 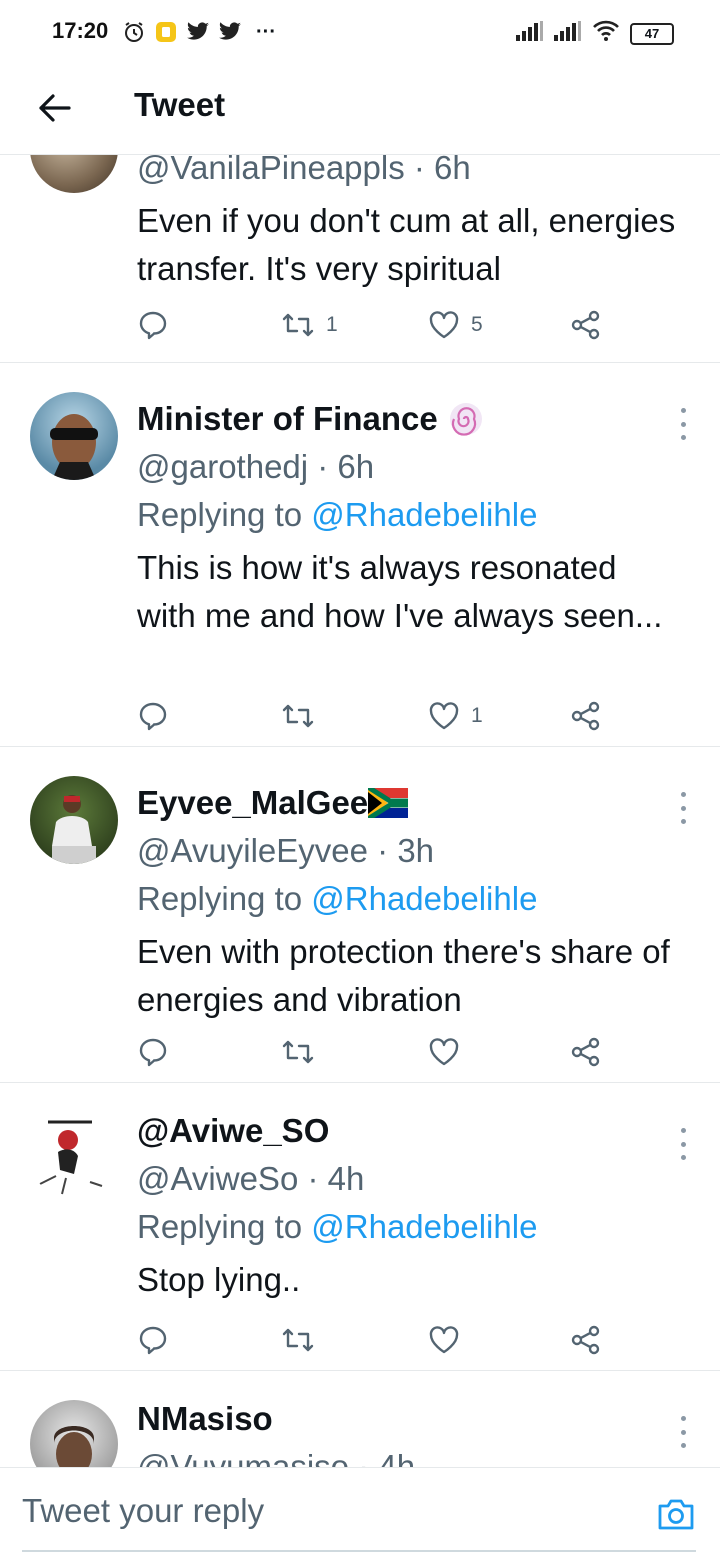 I want to click on like-button: 1, so click(x=455, y=716).